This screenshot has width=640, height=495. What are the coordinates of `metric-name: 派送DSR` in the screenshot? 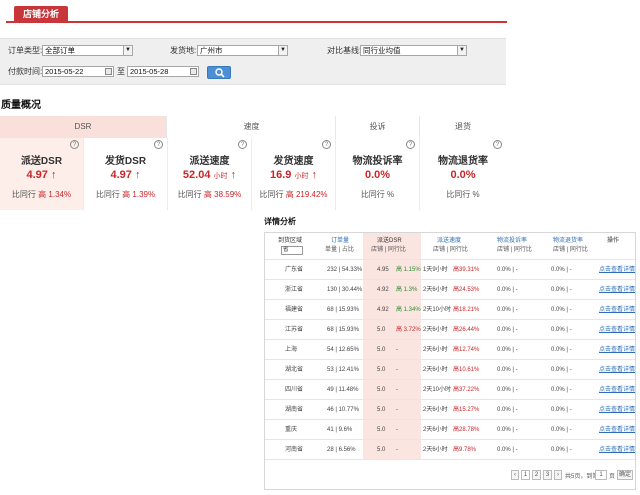 It's located at (41, 161).